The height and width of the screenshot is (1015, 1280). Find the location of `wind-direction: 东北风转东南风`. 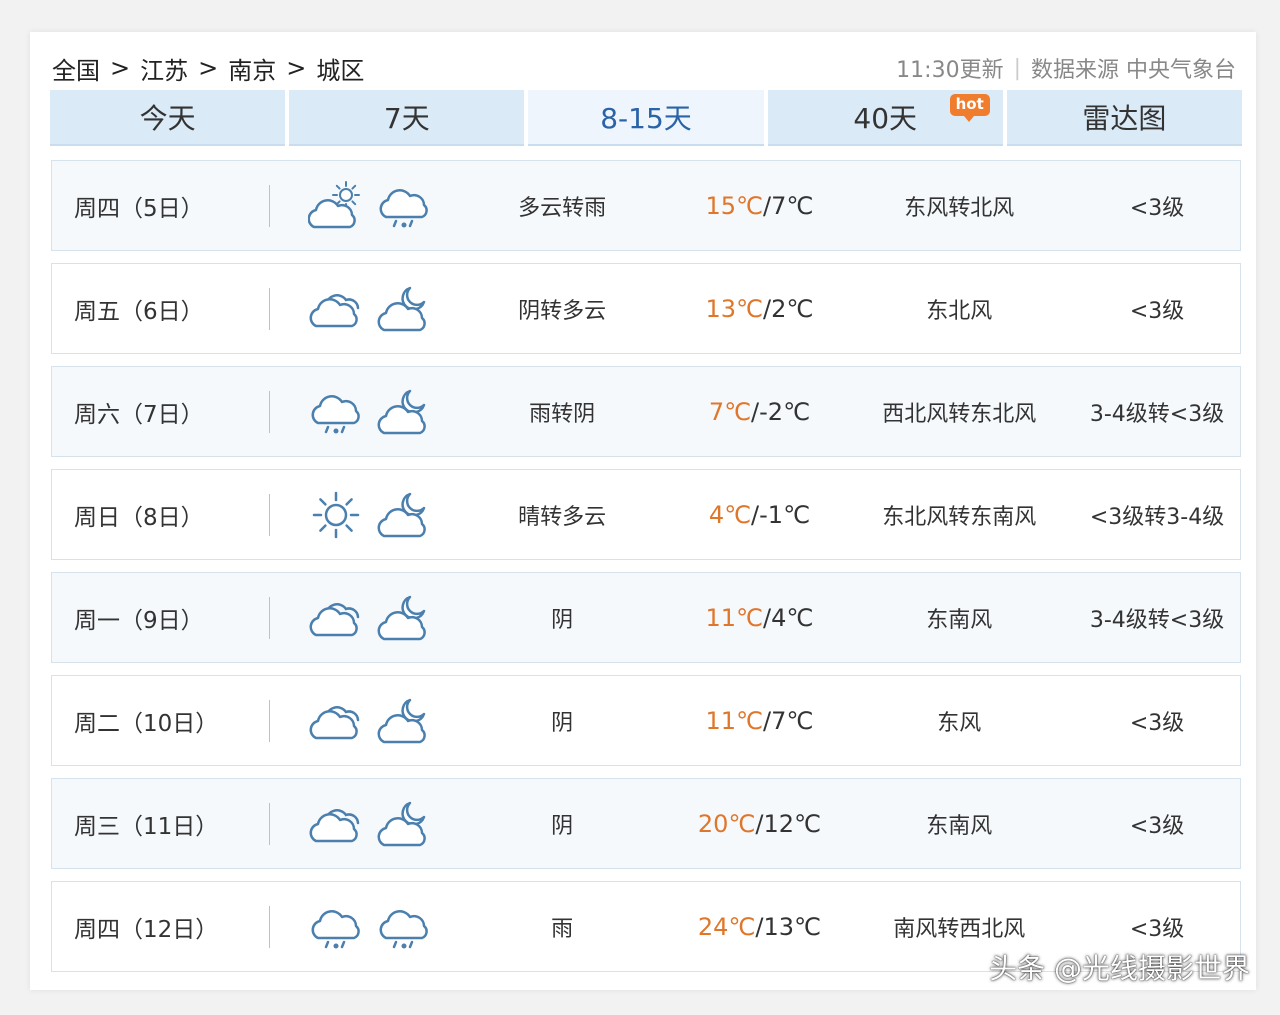

wind-direction: 东北风转东南风 is located at coordinates (959, 517).